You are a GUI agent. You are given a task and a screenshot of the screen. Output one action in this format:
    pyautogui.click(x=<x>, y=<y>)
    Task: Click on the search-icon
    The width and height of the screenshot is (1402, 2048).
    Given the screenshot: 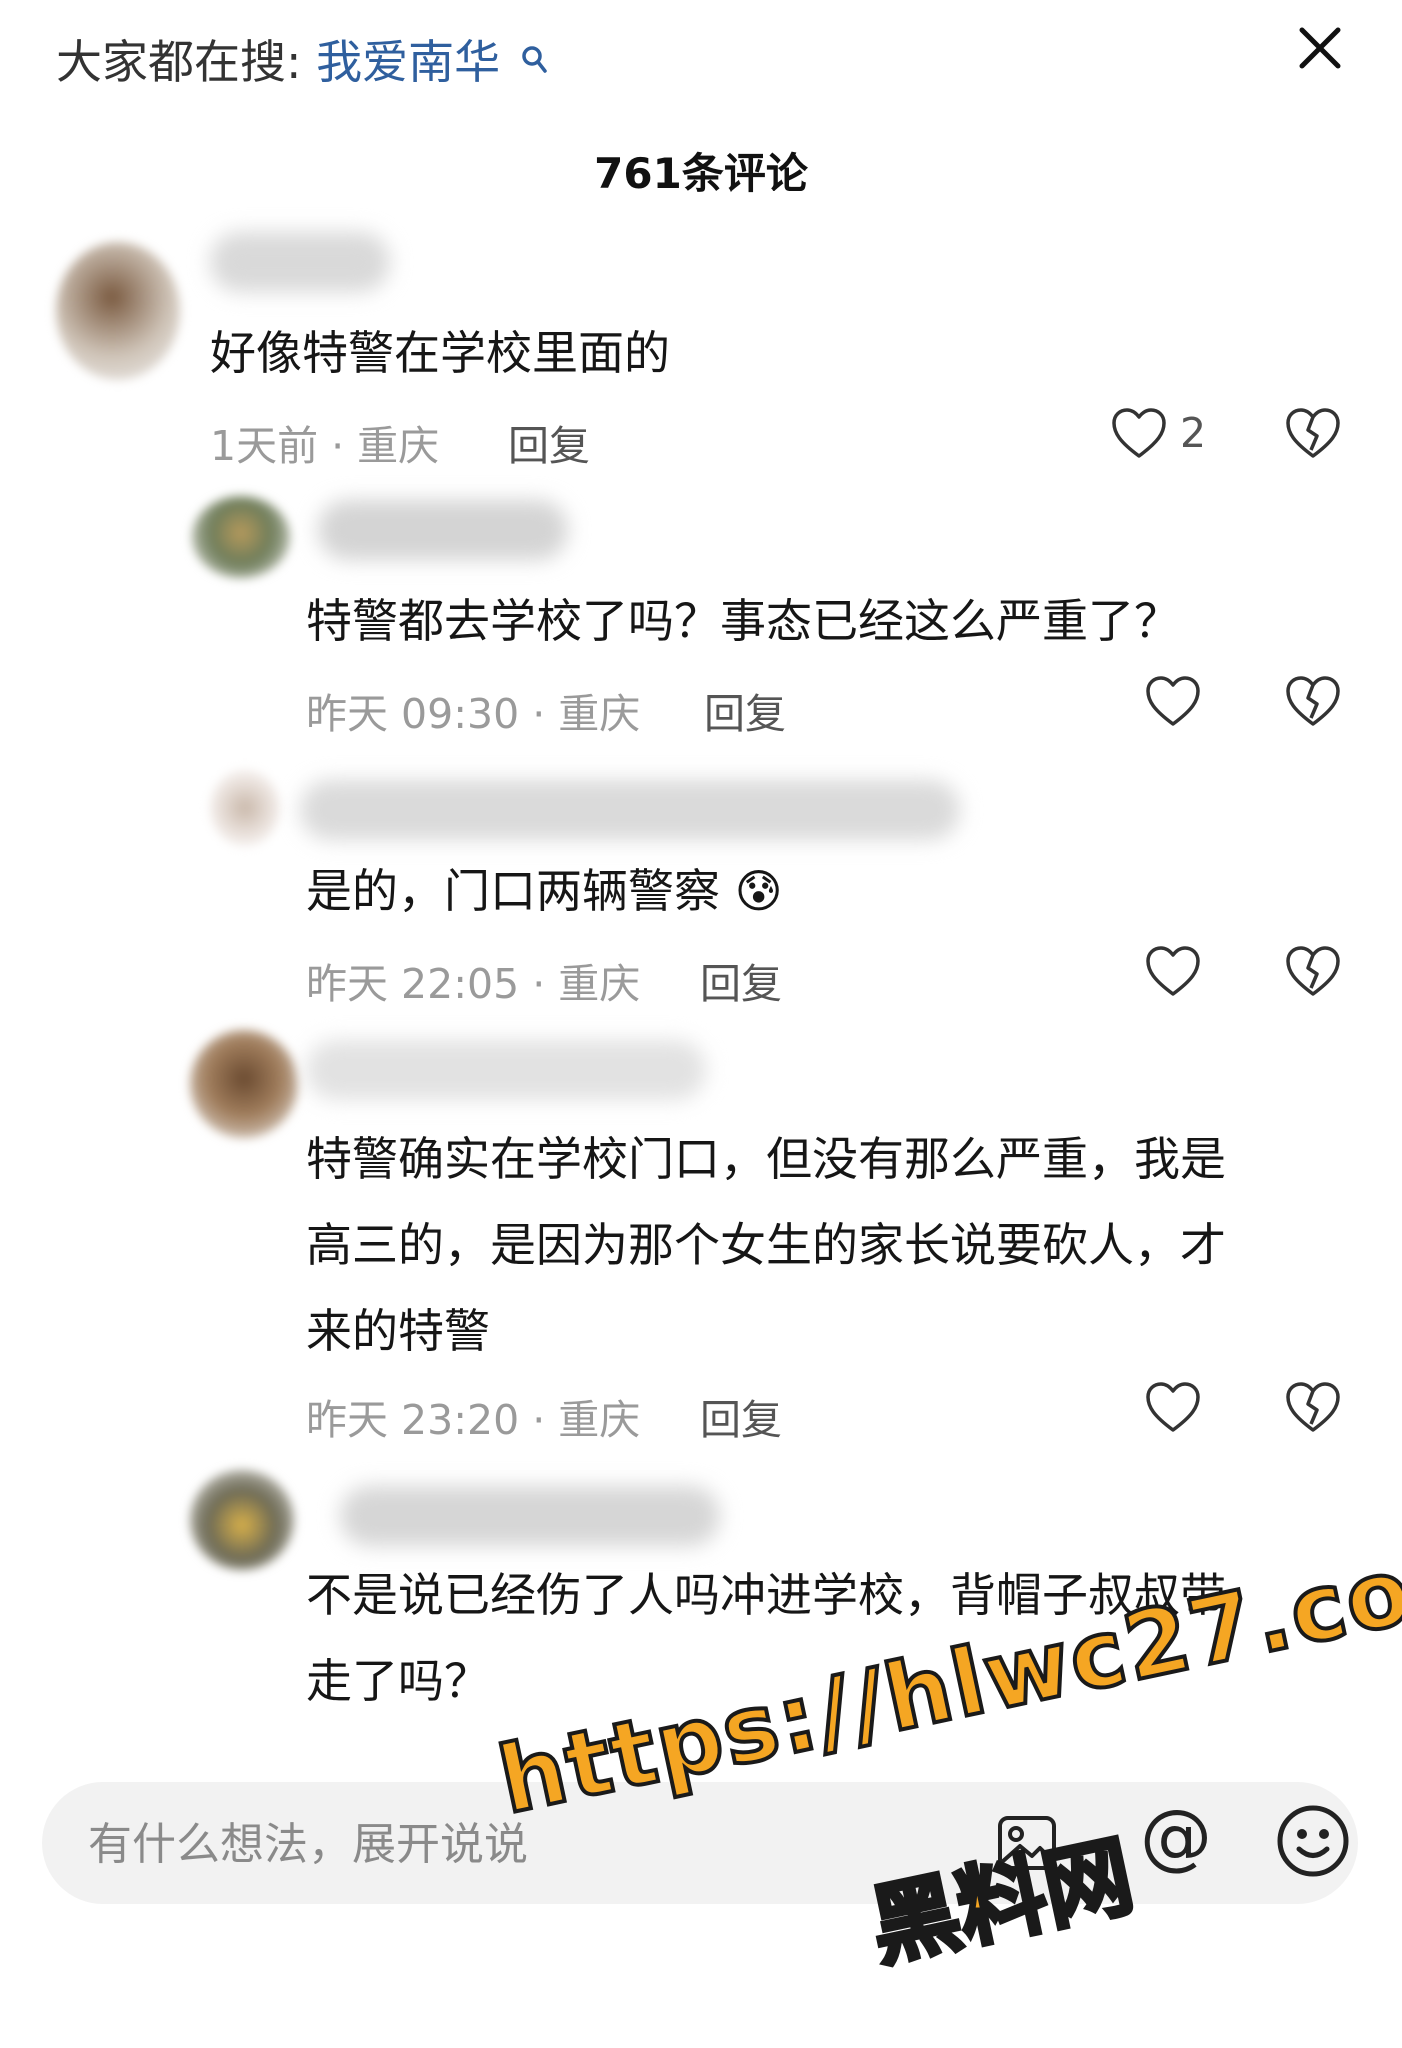 What is the action you would take?
    pyautogui.click(x=534, y=59)
    